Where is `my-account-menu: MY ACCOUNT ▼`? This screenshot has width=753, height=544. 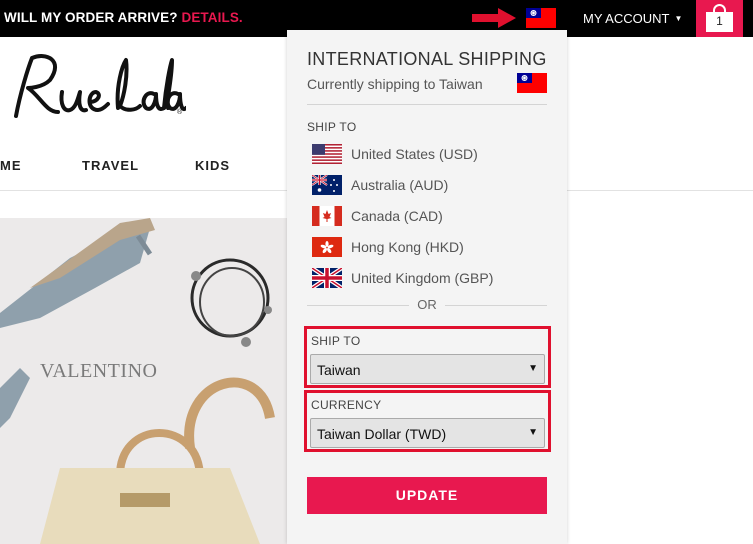
my-account-menu: MY ACCOUNT ▼ is located at coordinates (632, 18).